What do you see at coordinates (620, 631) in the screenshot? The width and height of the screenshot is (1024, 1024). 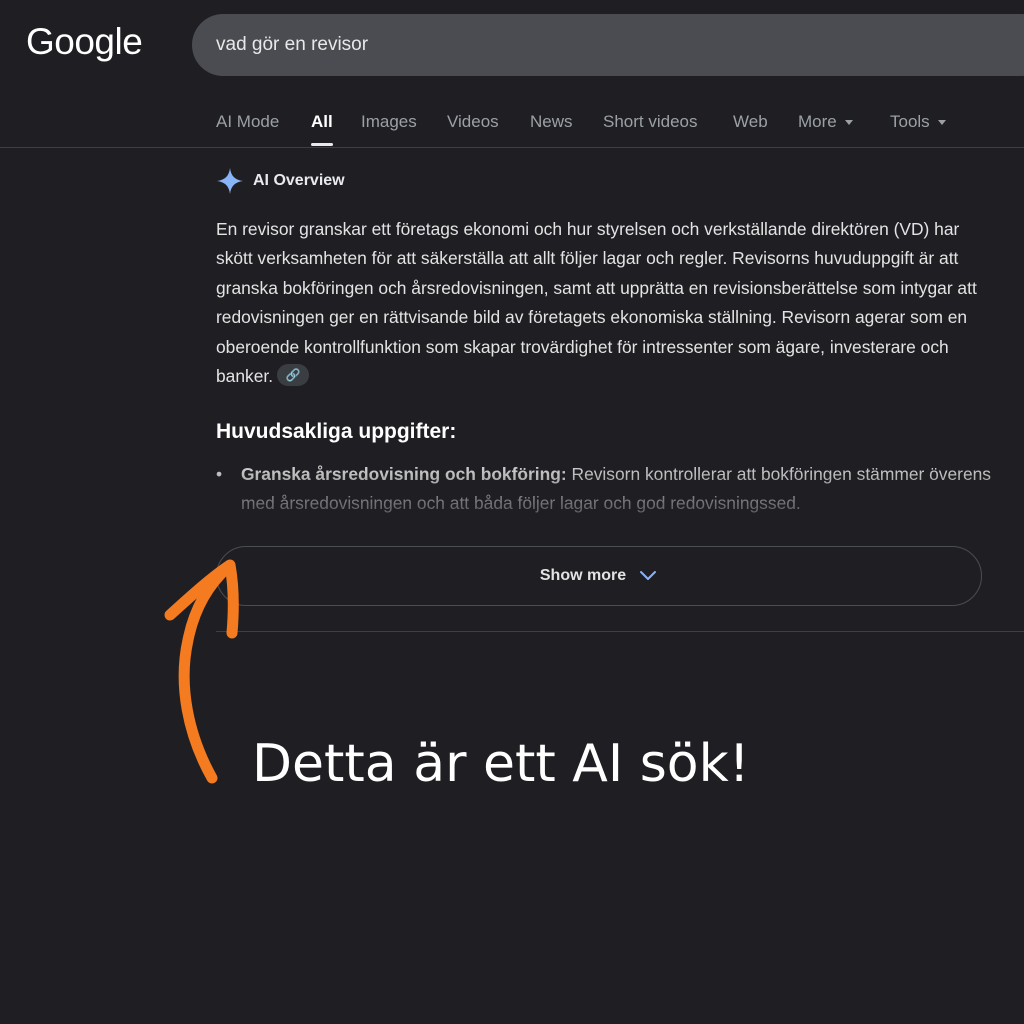 I see `section-divider` at bounding box center [620, 631].